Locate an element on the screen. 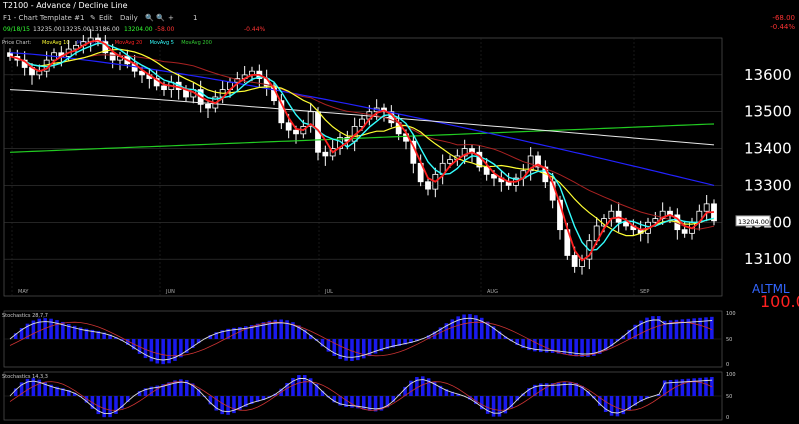 This screenshot has height=424, width=799. y-tick-label: 13600 is located at coordinates (768, 75).